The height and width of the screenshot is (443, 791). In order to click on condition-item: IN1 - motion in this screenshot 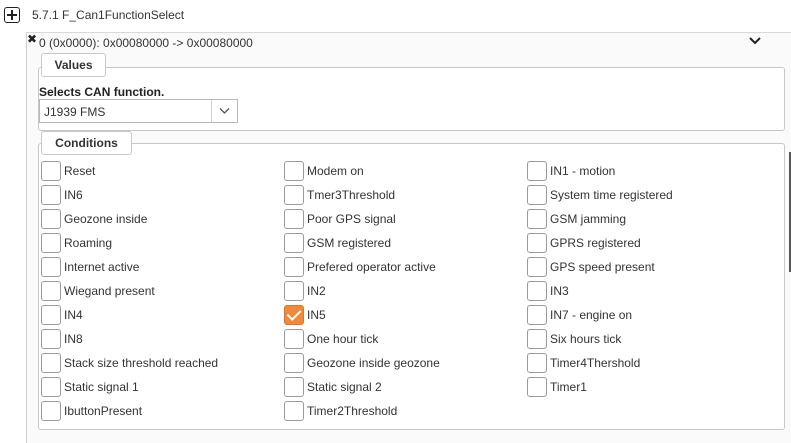, I will do `click(571, 171)`.